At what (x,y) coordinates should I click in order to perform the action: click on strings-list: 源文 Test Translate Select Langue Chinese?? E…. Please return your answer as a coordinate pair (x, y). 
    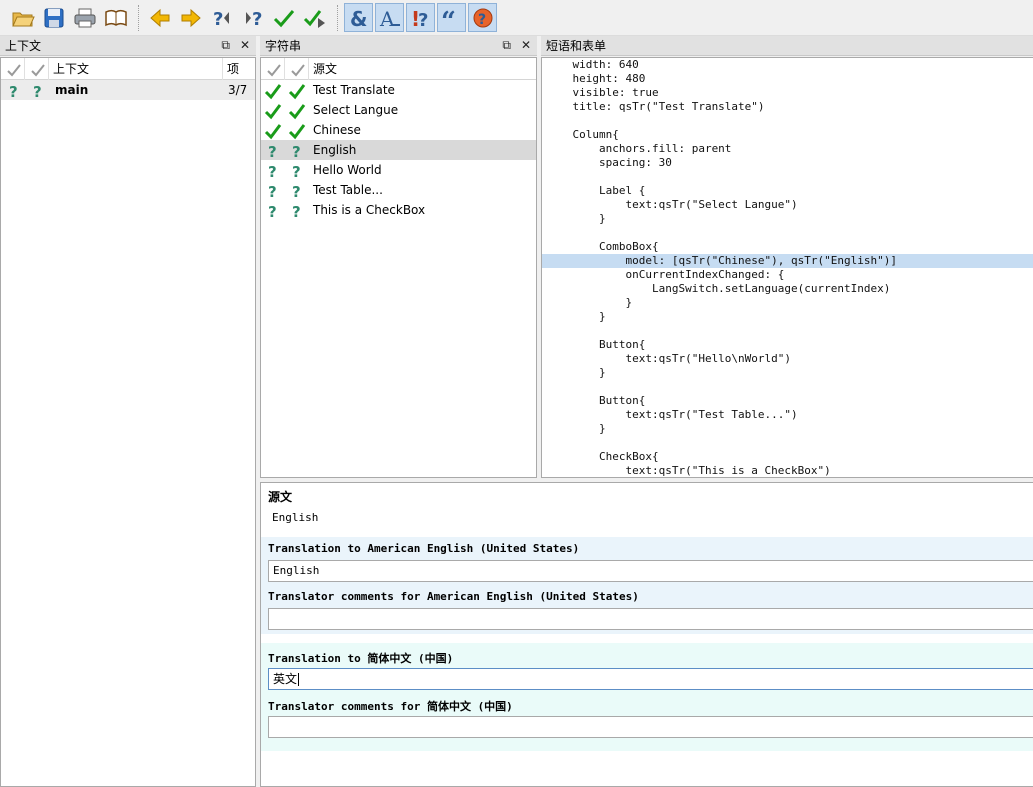
    Looking at the image, I should click on (398, 267).